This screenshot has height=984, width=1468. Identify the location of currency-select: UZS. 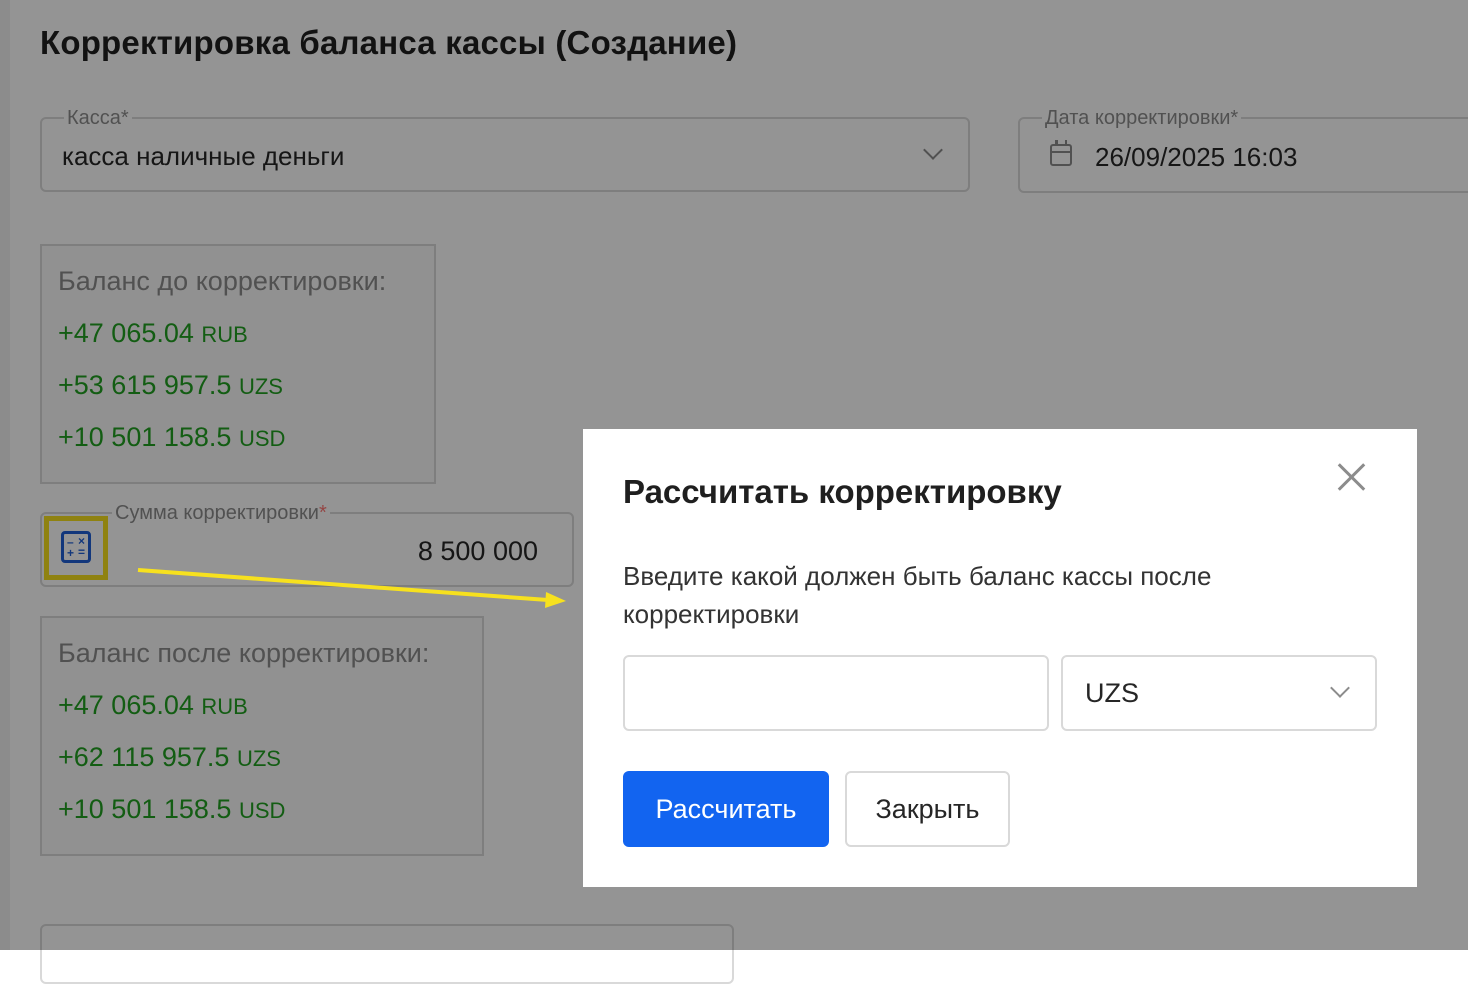
(1219, 693).